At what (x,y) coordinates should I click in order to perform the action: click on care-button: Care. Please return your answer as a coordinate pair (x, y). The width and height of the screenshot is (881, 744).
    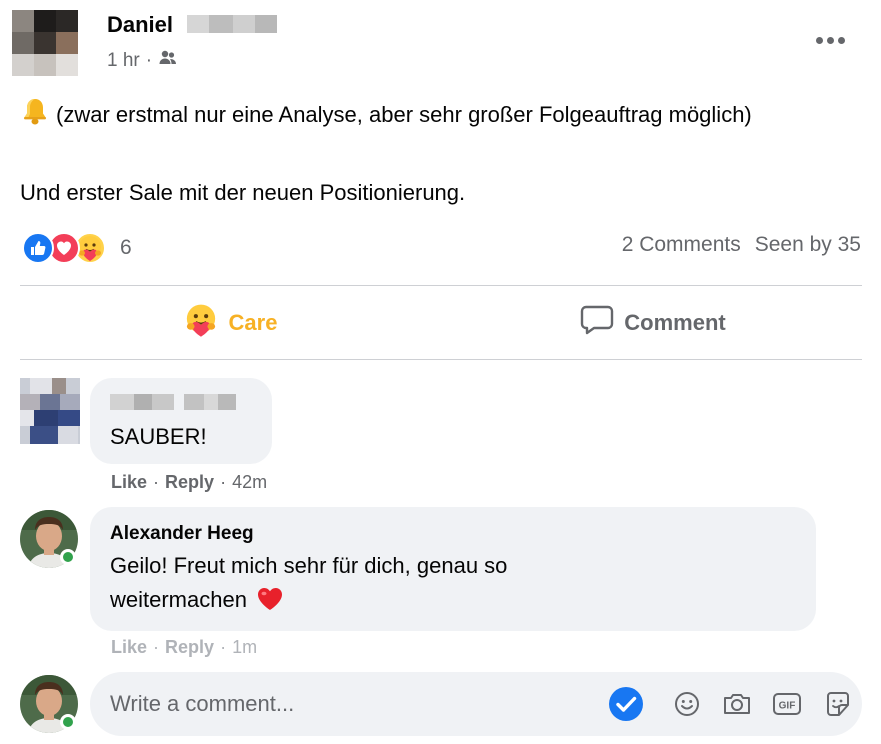
    Looking at the image, I should click on (230, 323).